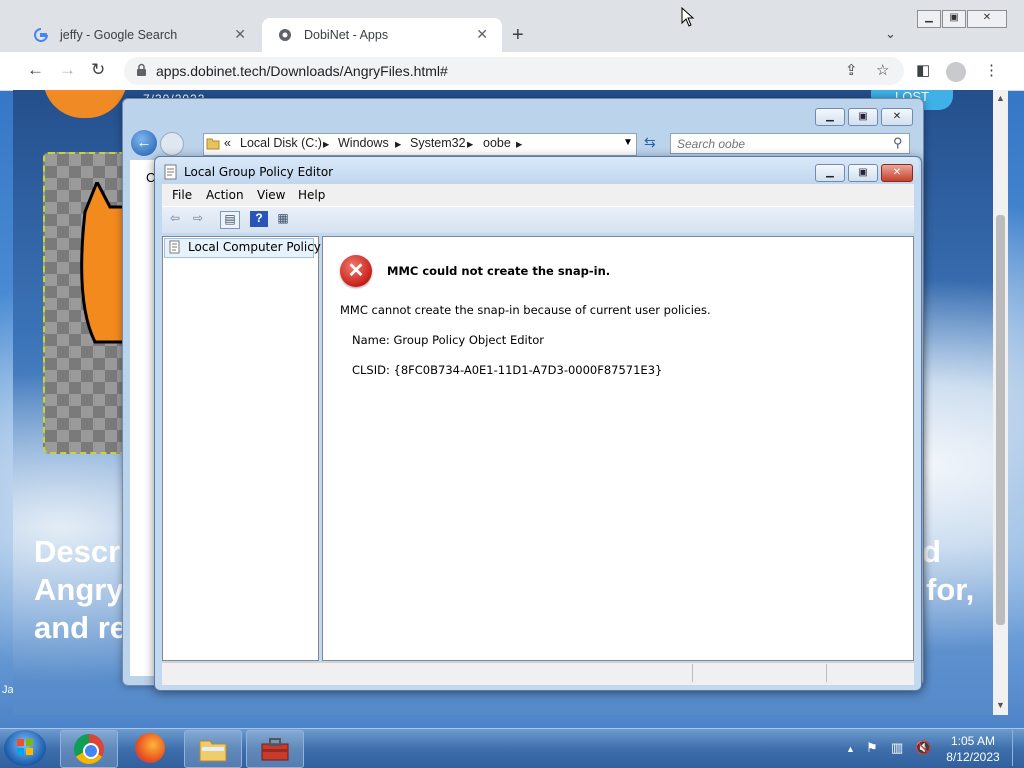 This screenshot has height=768, width=1024. I want to click on desktop-text-ja: Ja, so click(8, 690).